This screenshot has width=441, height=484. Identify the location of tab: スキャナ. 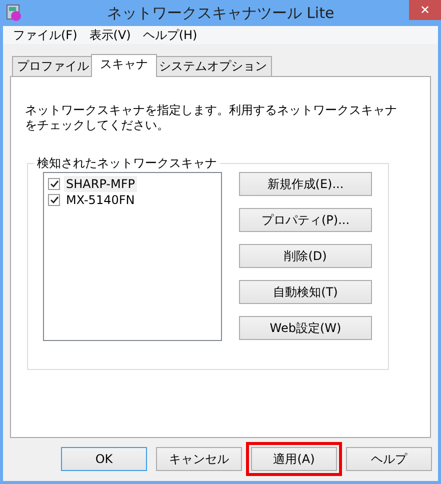
(124, 65).